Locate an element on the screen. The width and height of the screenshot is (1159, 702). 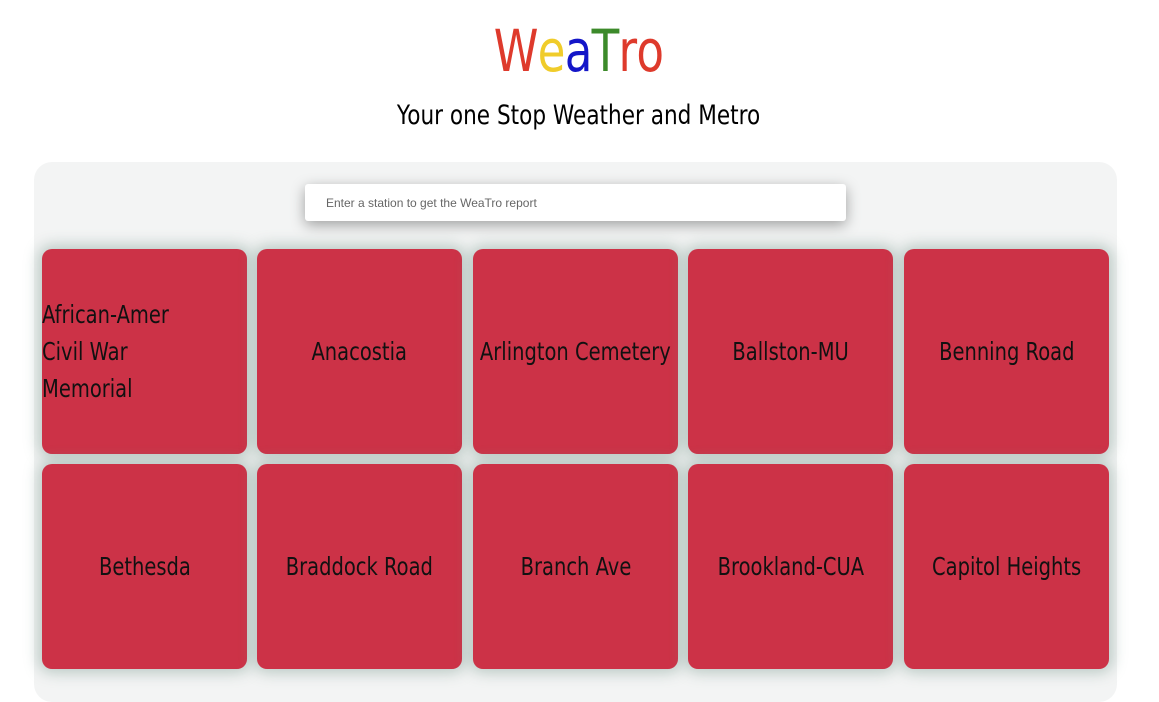
station-tile-arlington-cemetery: Arlington Cemetery is located at coordinates (575, 351).